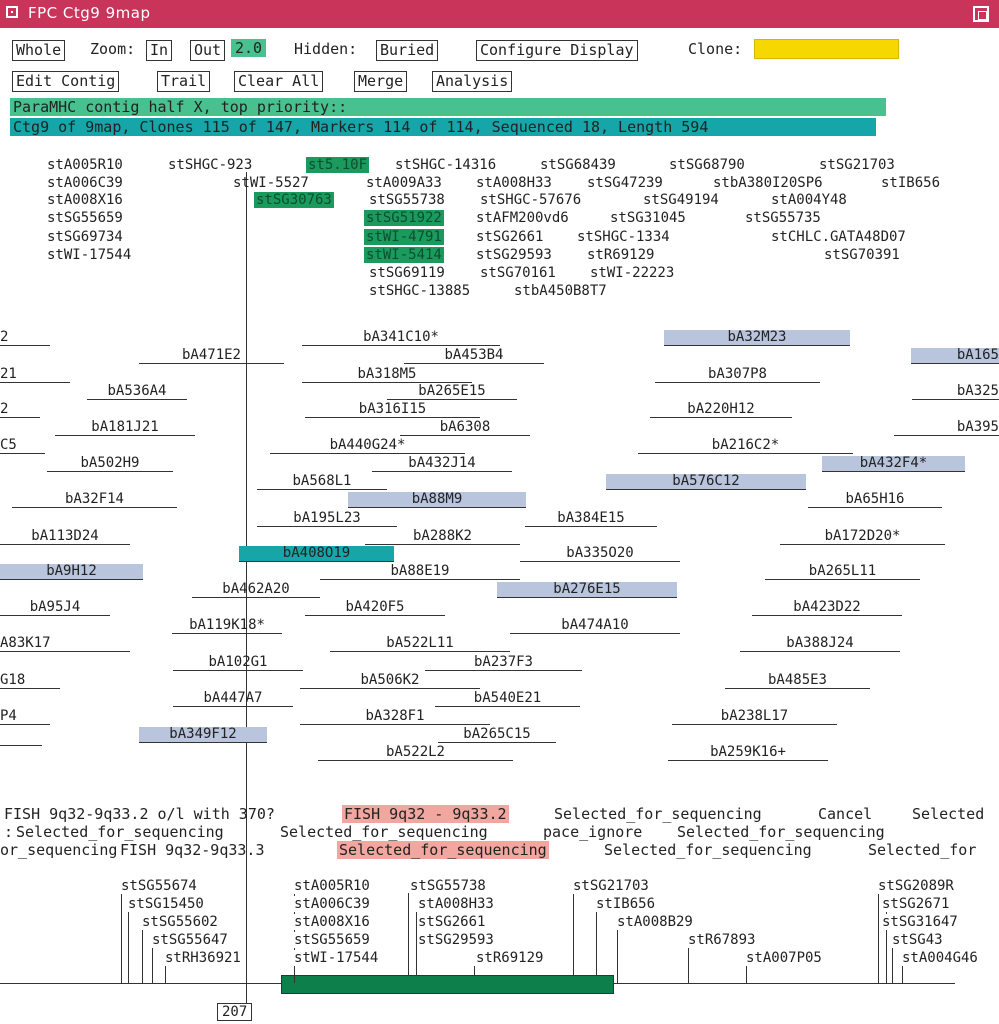 This screenshot has width=999, height=1024. What do you see at coordinates (948, 814) in the screenshot?
I see `remark: Selected` at bounding box center [948, 814].